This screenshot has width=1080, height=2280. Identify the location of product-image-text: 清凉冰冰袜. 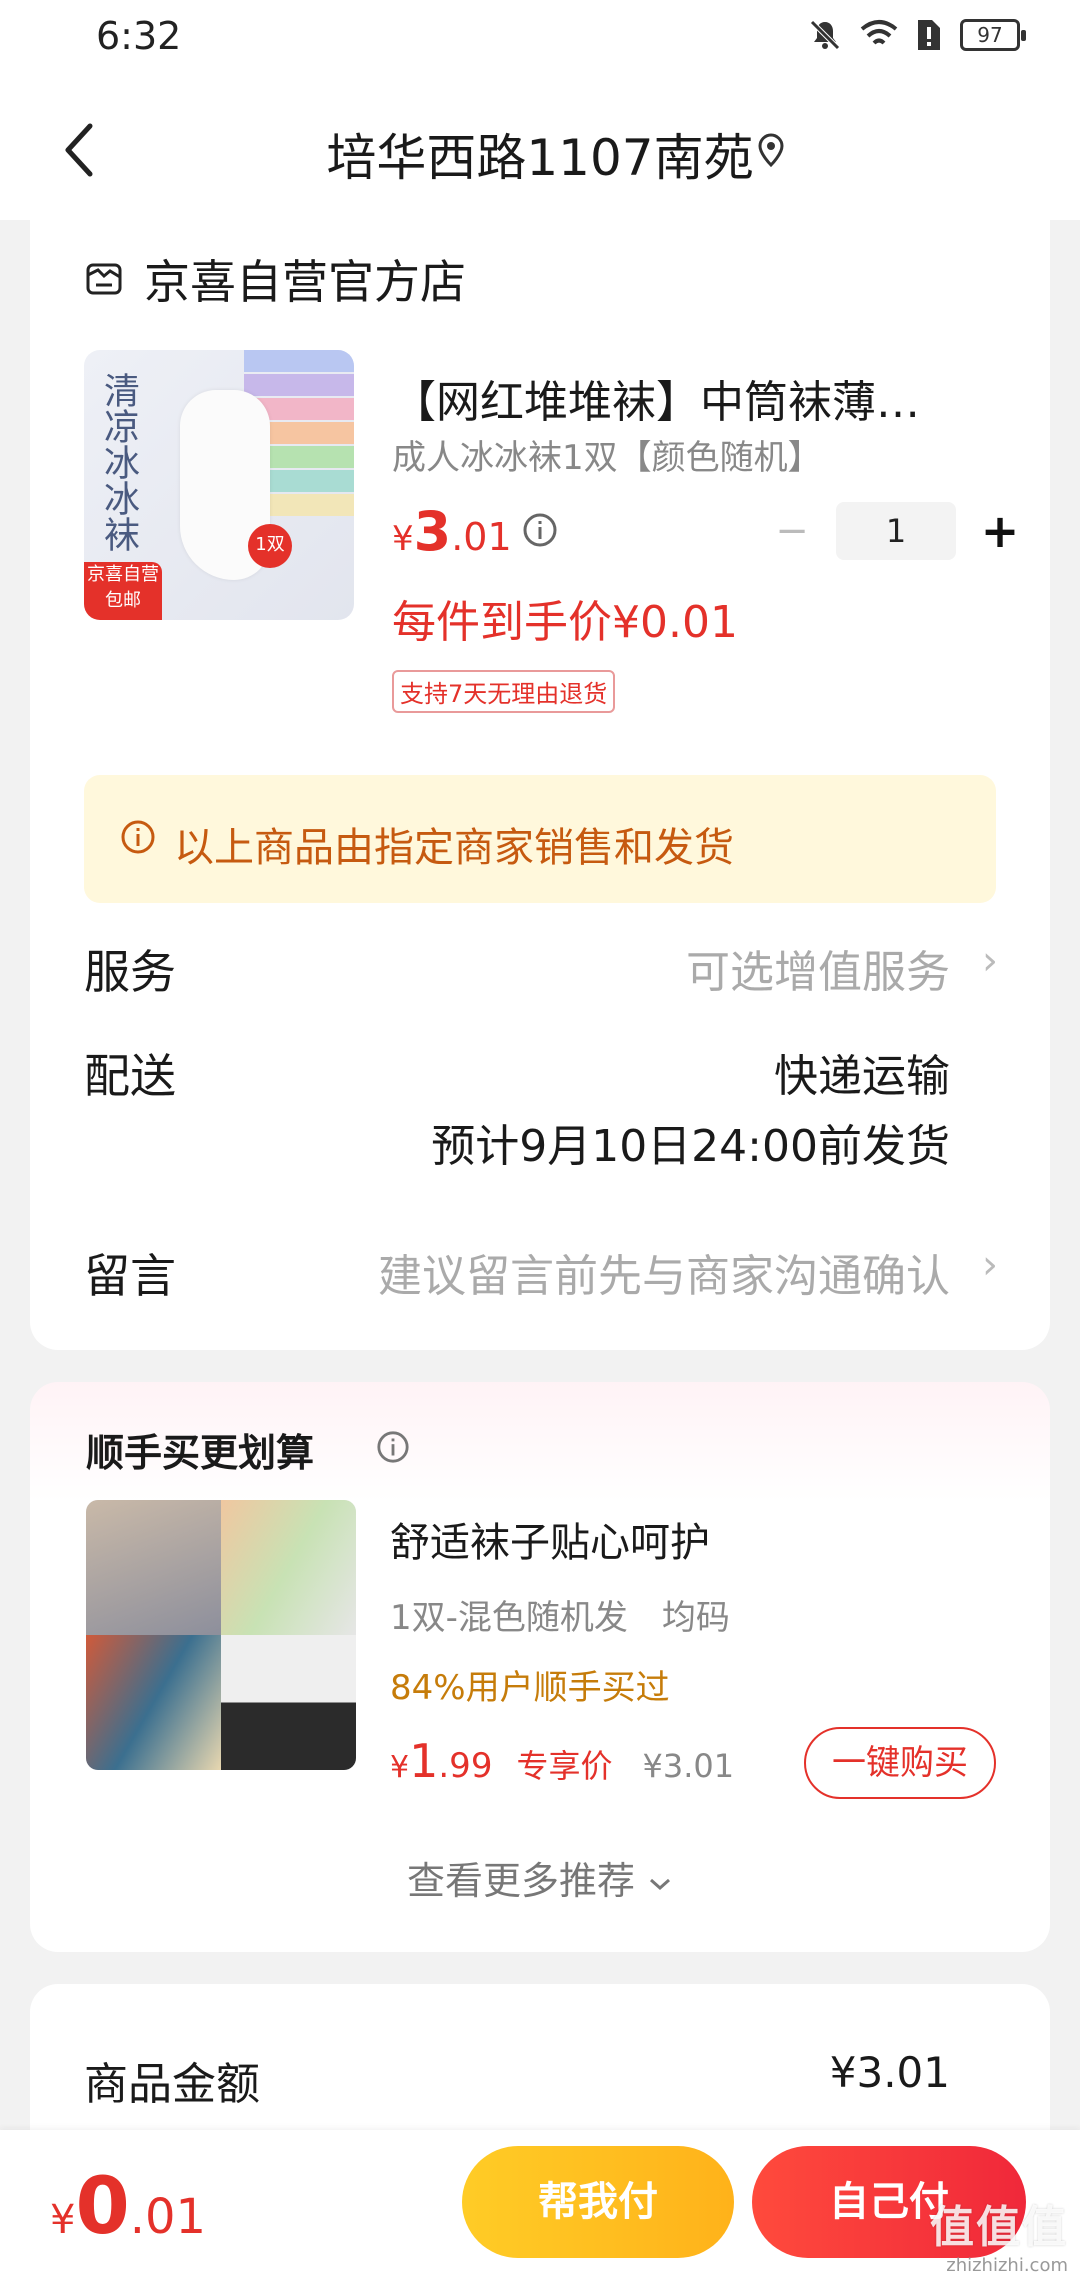
(118, 462).